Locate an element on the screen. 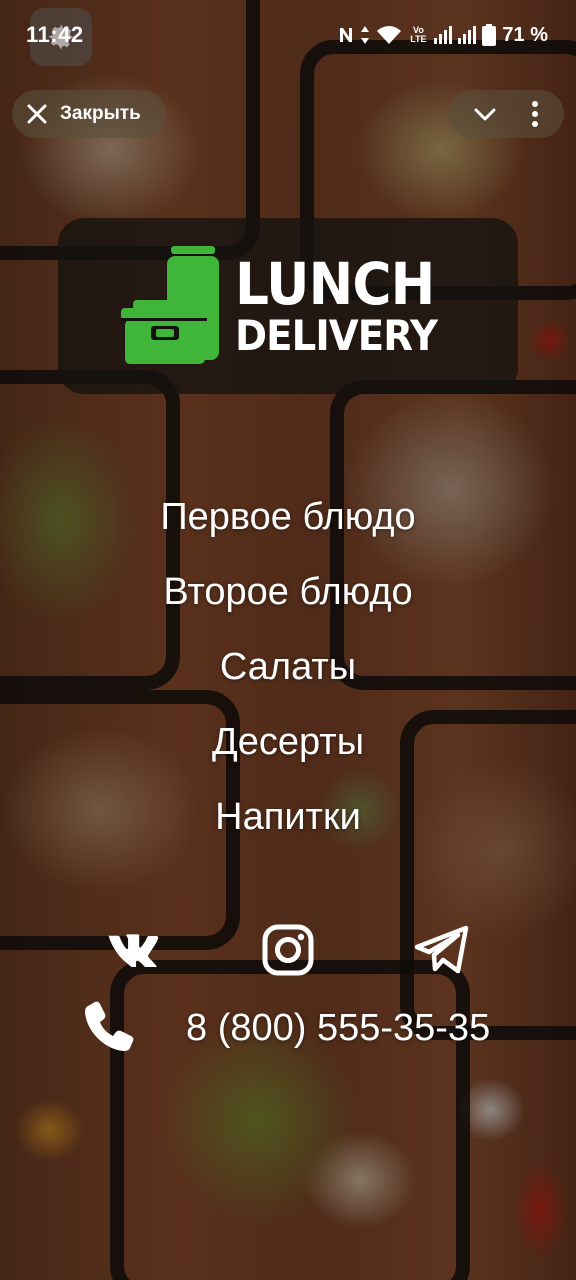 The image size is (576, 1280). phone-number-link: 8 (800) 555-35-35 is located at coordinates (338, 1028).